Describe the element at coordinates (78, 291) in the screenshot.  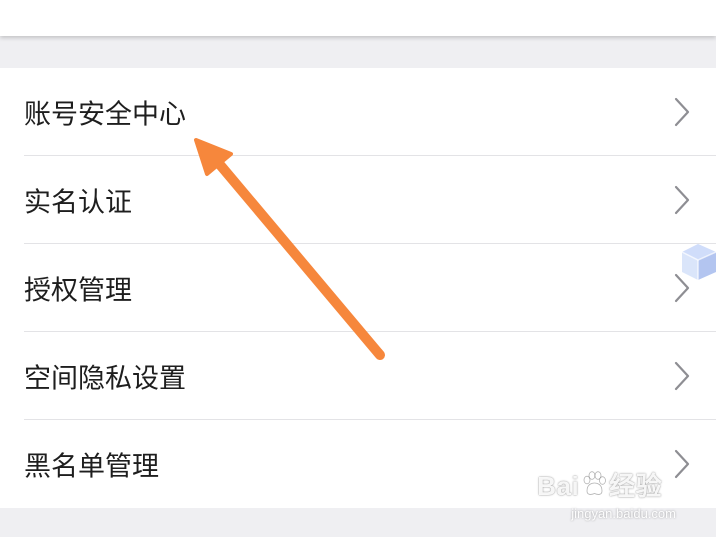
I see `menu-item-label: 授权管理` at that location.